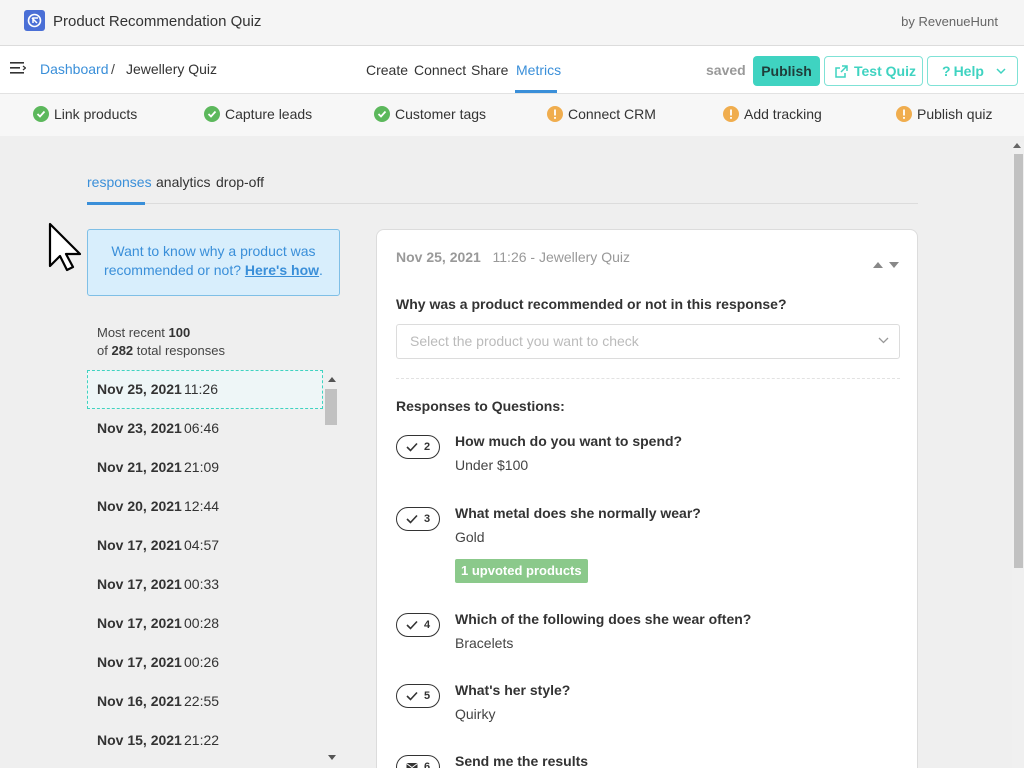 Image resolution: width=1024 pixels, height=768 pixels. Describe the element at coordinates (412, 765) in the screenshot. I see `envelope-icon` at that location.